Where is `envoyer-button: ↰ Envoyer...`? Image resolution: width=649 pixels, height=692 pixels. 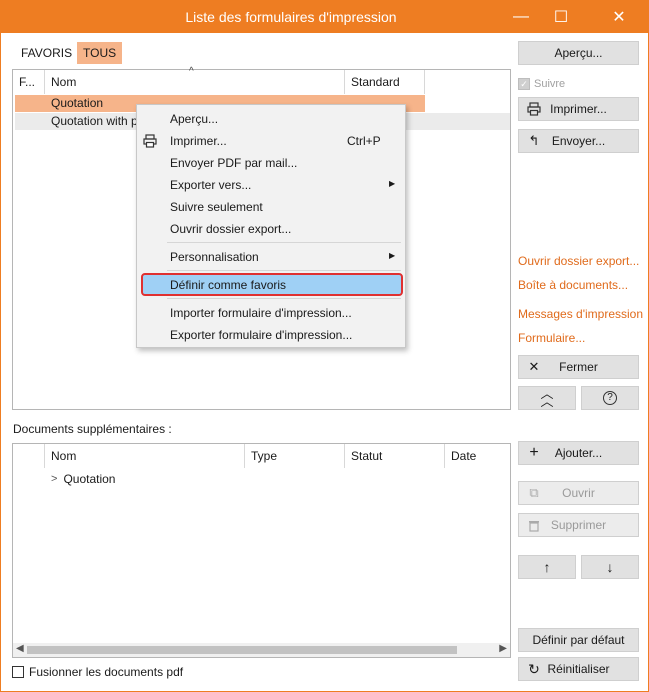
envoyer-button: ↰ Envoyer... is located at coordinates (578, 141).